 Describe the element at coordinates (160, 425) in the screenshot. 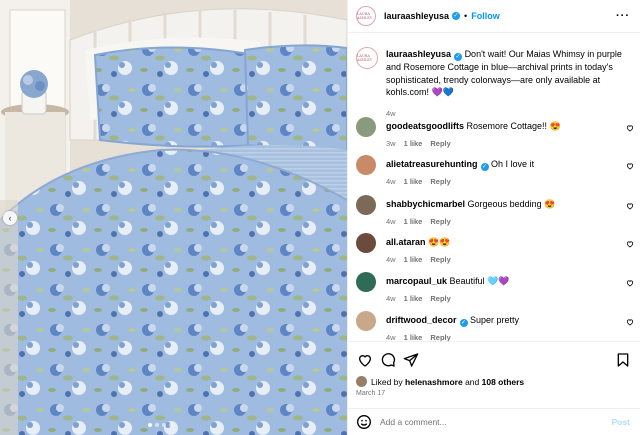

I see `carousel-dots` at that location.